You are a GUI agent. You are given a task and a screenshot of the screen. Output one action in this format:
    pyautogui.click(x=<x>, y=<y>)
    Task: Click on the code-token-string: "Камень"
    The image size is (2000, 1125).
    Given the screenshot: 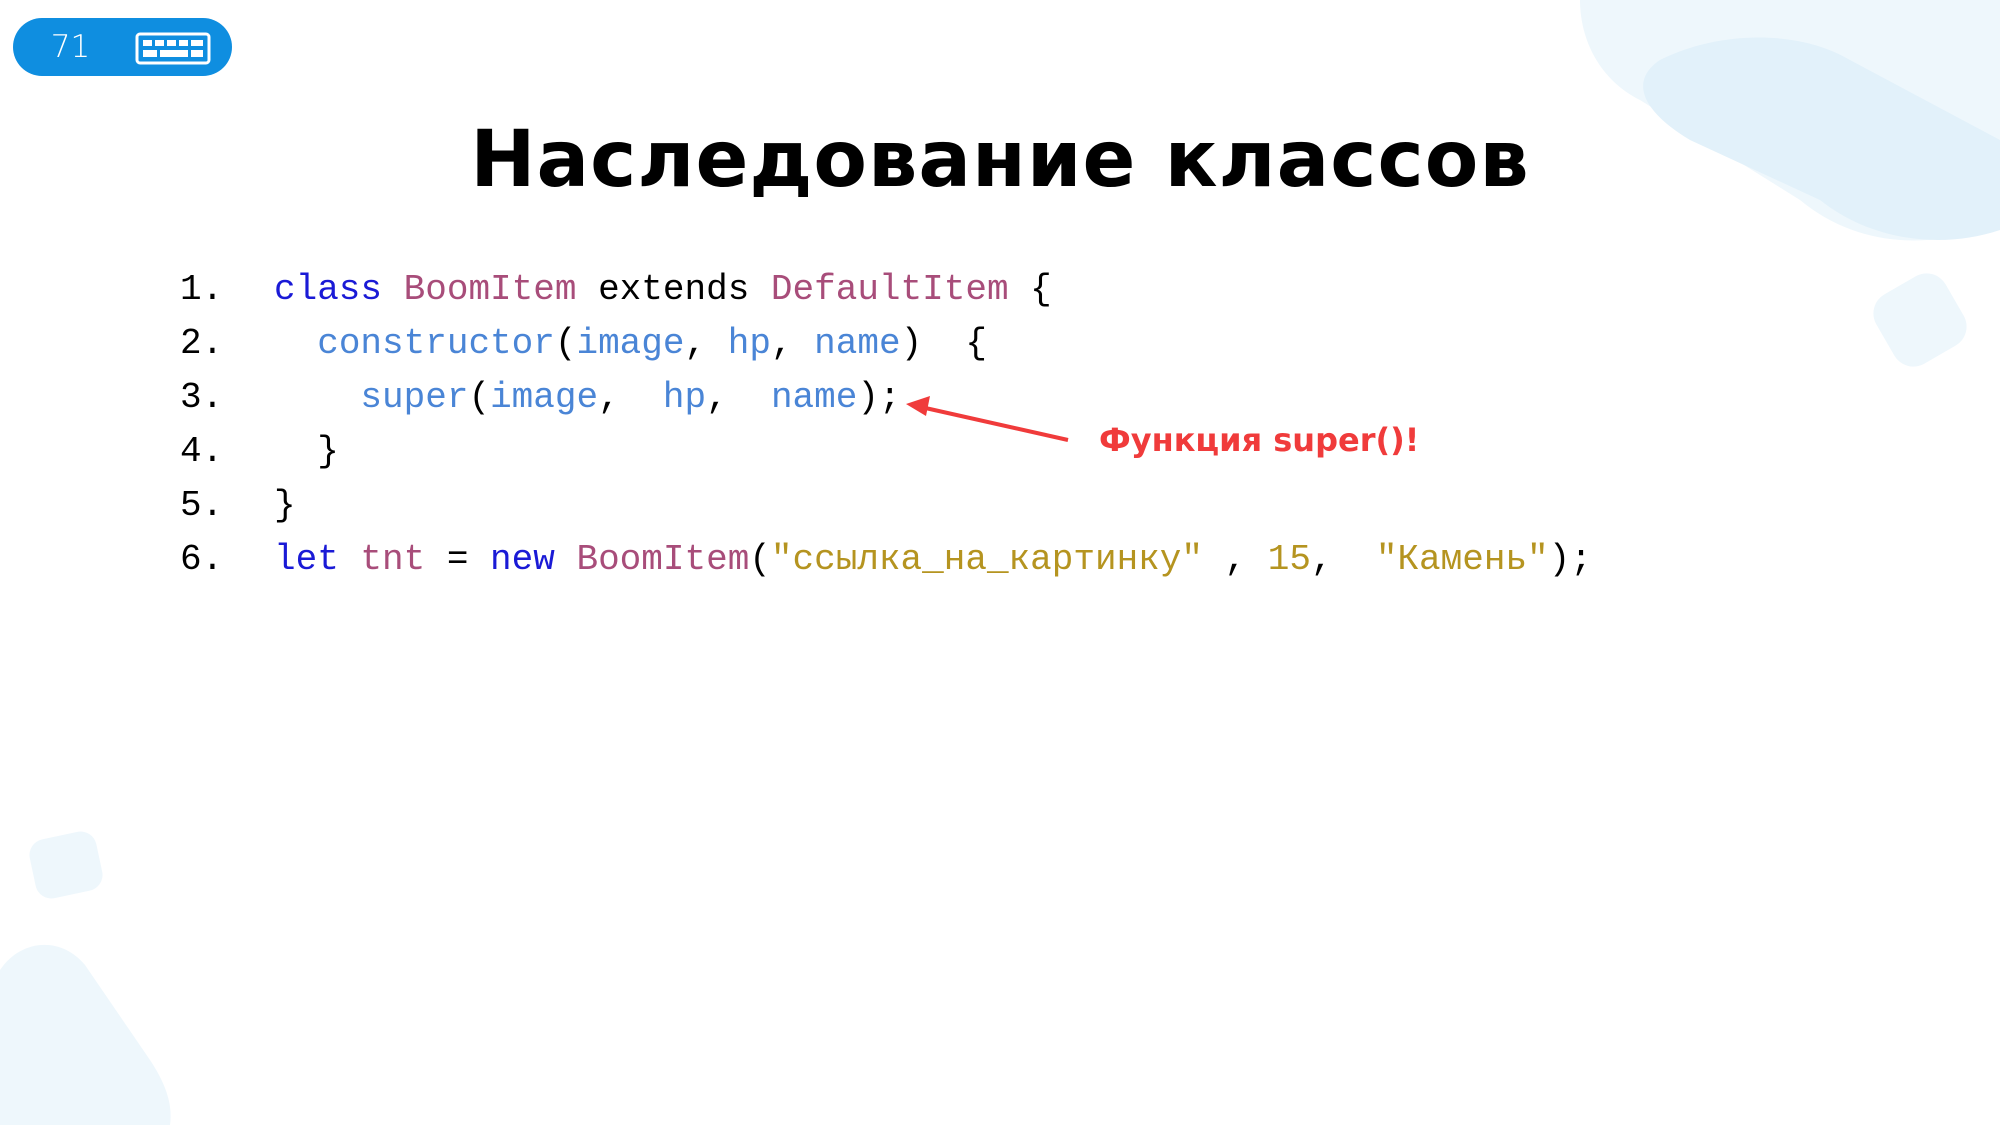 What is the action you would take?
    pyautogui.click(x=1462, y=559)
    